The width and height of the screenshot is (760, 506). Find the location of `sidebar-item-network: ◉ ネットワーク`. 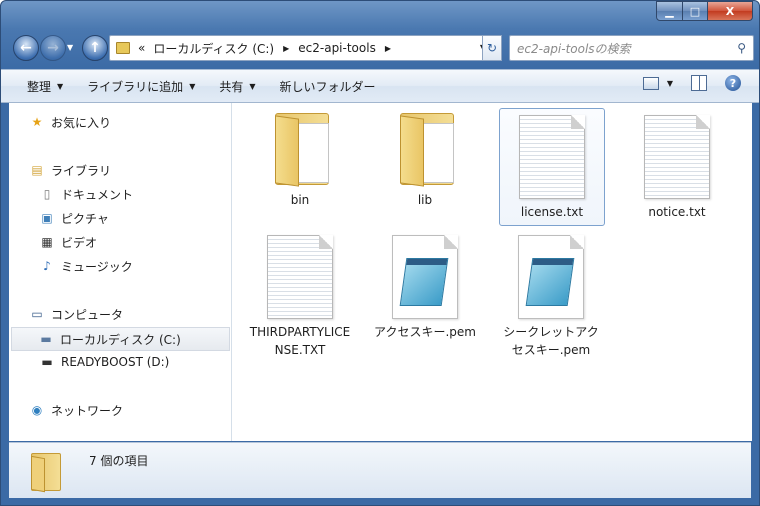

sidebar-item-network: ◉ ネットワーク is located at coordinates (76, 410).